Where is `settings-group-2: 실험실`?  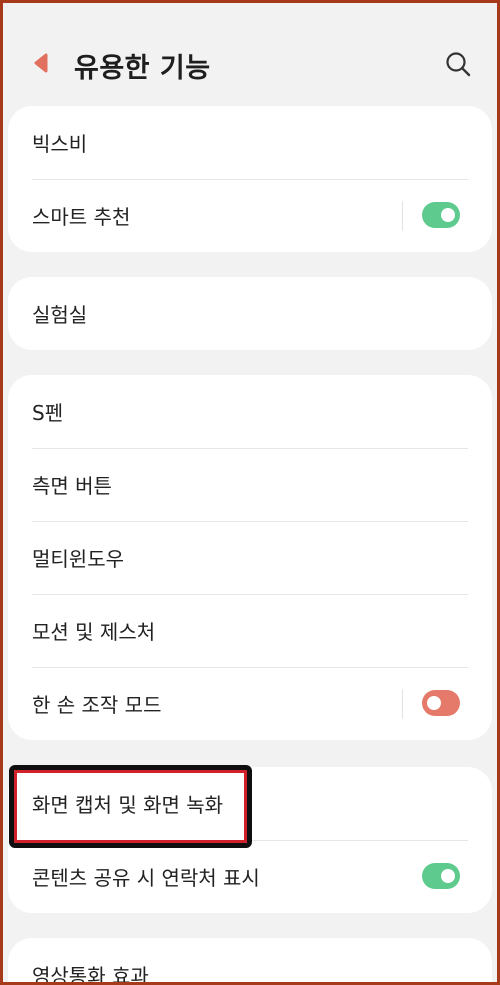
settings-group-2: 실험실 is located at coordinates (250, 313).